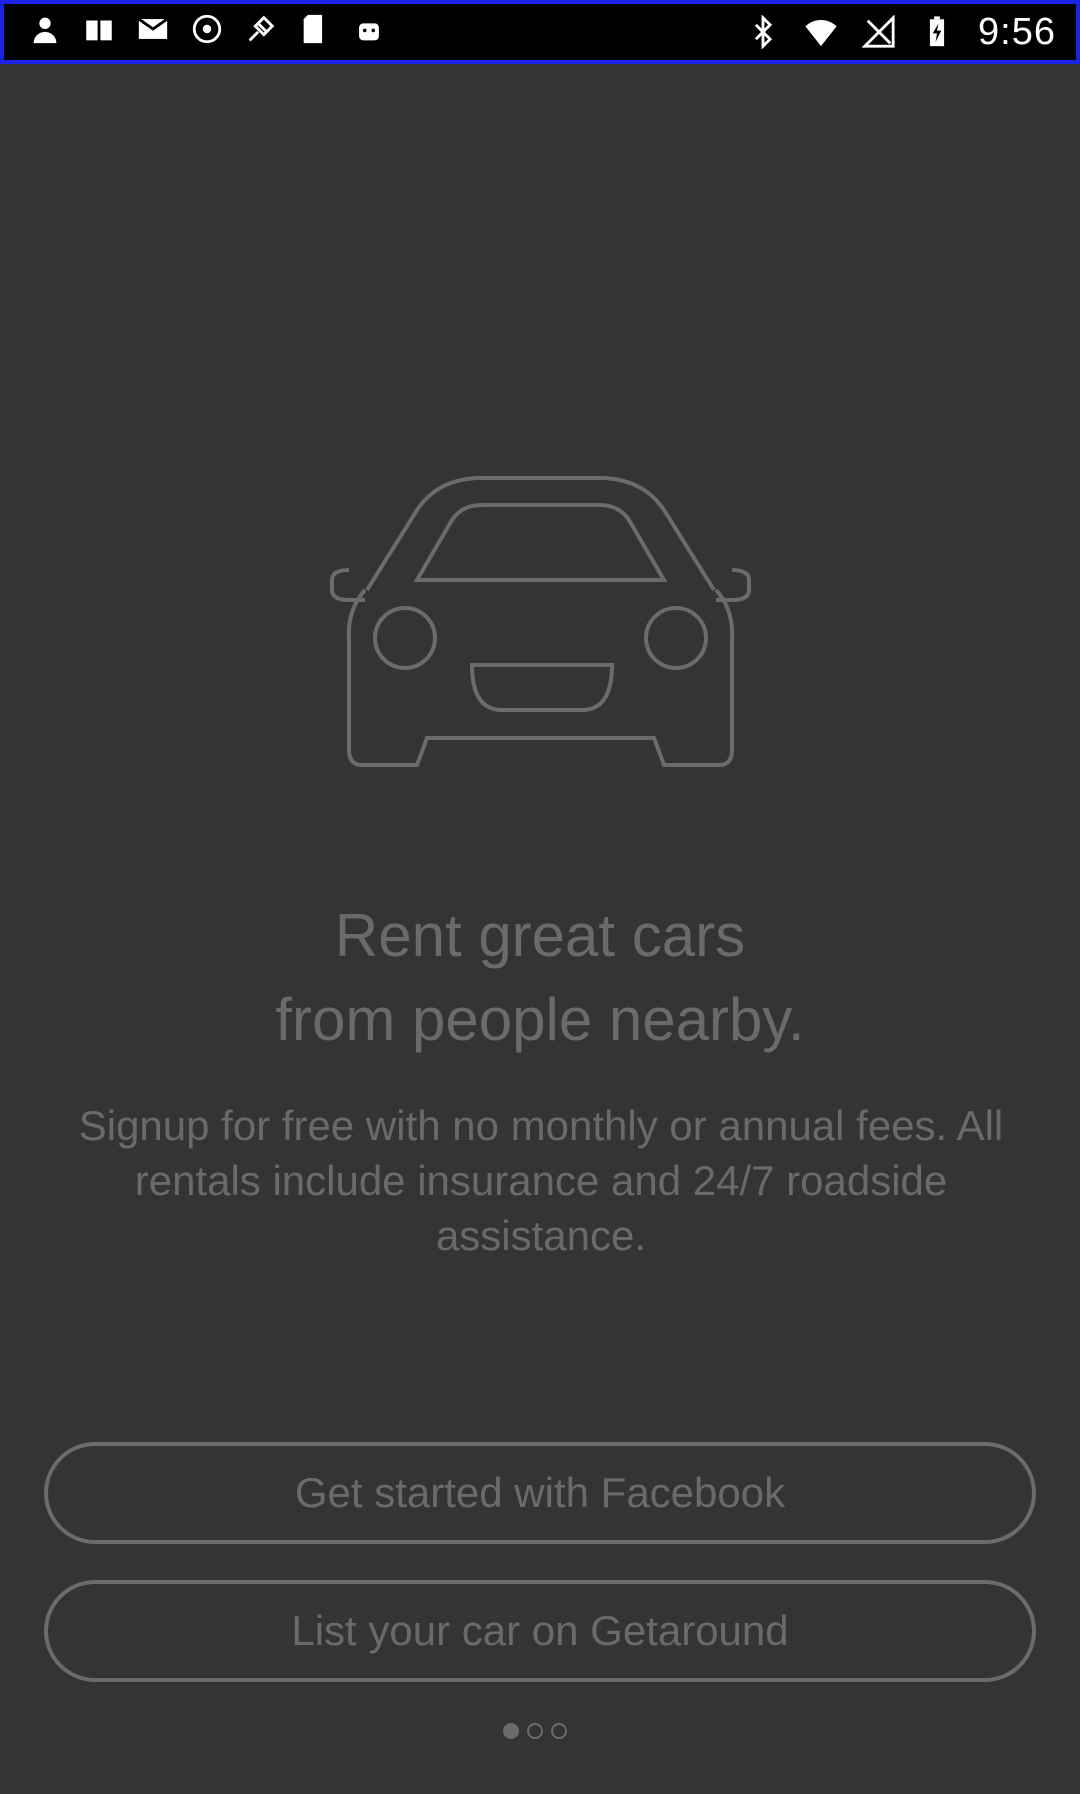 This screenshot has height=1794, width=1080. Describe the element at coordinates (540, 621) in the screenshot. I see `car-icon` at that location.